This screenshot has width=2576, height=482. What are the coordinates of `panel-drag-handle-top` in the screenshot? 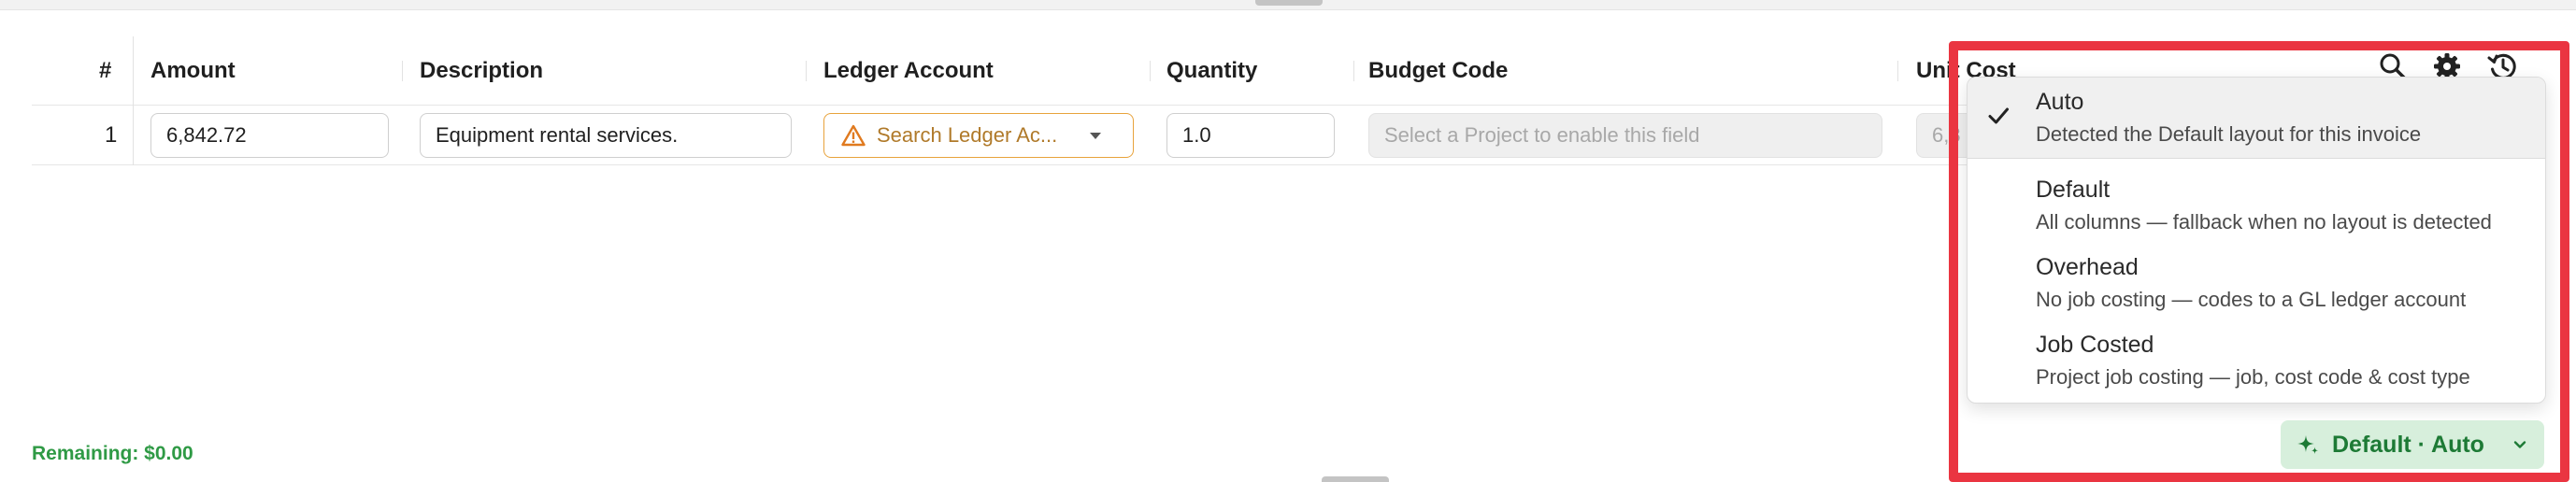 It's located at (1289, 3).